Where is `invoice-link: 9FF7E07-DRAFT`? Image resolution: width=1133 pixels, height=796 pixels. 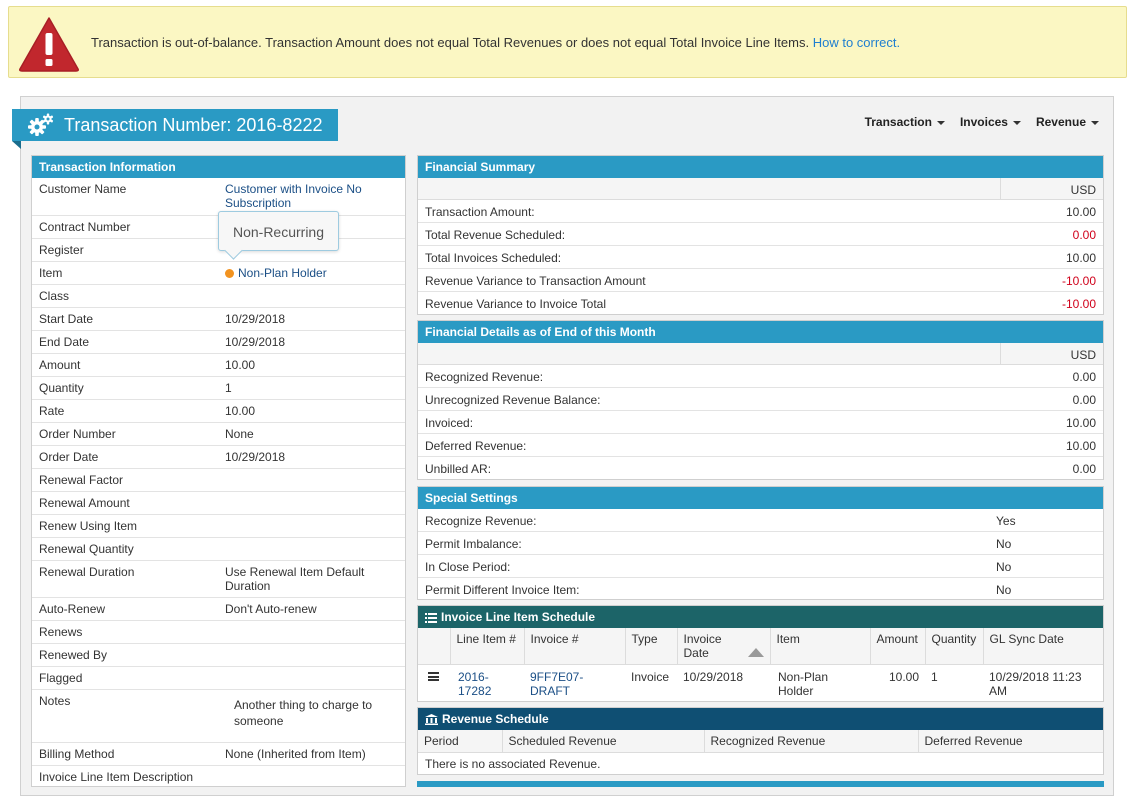
invoice-link: 9FF7E07-DRAFT is located at coordinates (560, 684).